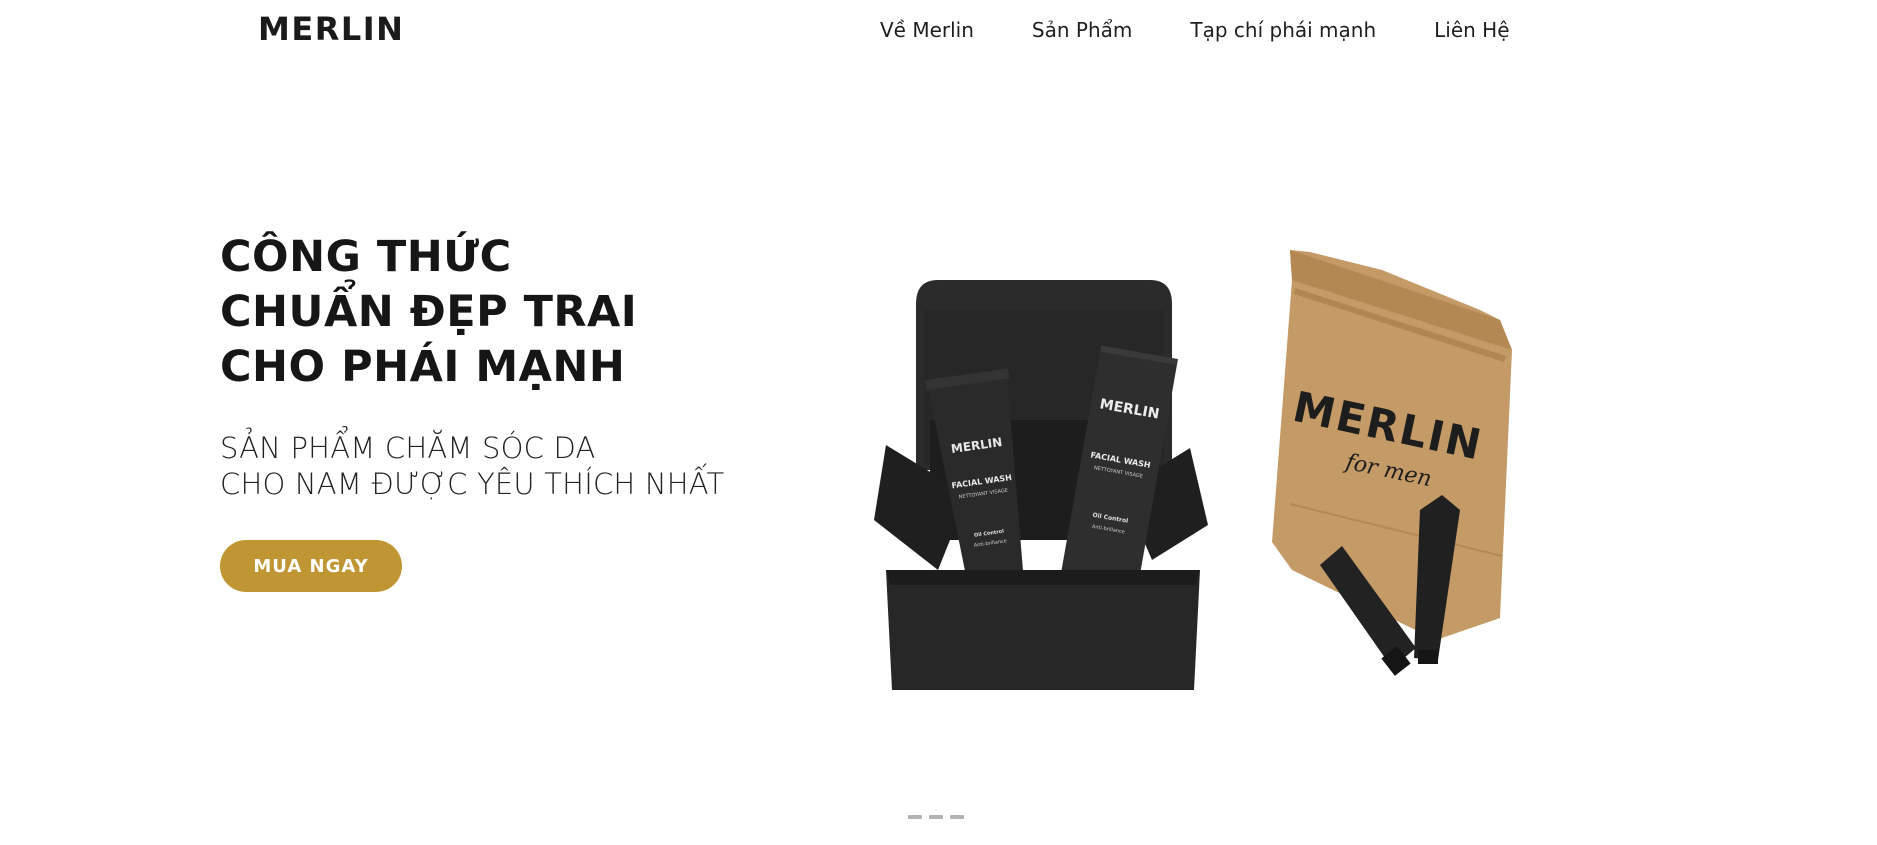 The height and width of the screenshot is (845, 1877). I want to click on nav-item-magazine: Tạp chí phái mạnh, so click(1283, 30).